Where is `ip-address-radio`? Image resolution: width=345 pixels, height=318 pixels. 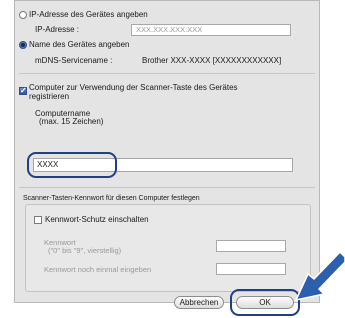
ip-address-radio is located at coordinates (23, 15).